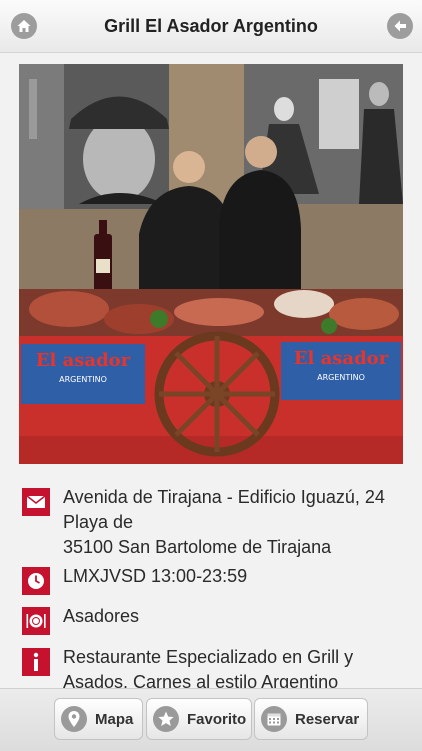  I want to click on envelope-icon, so click(36, 502).